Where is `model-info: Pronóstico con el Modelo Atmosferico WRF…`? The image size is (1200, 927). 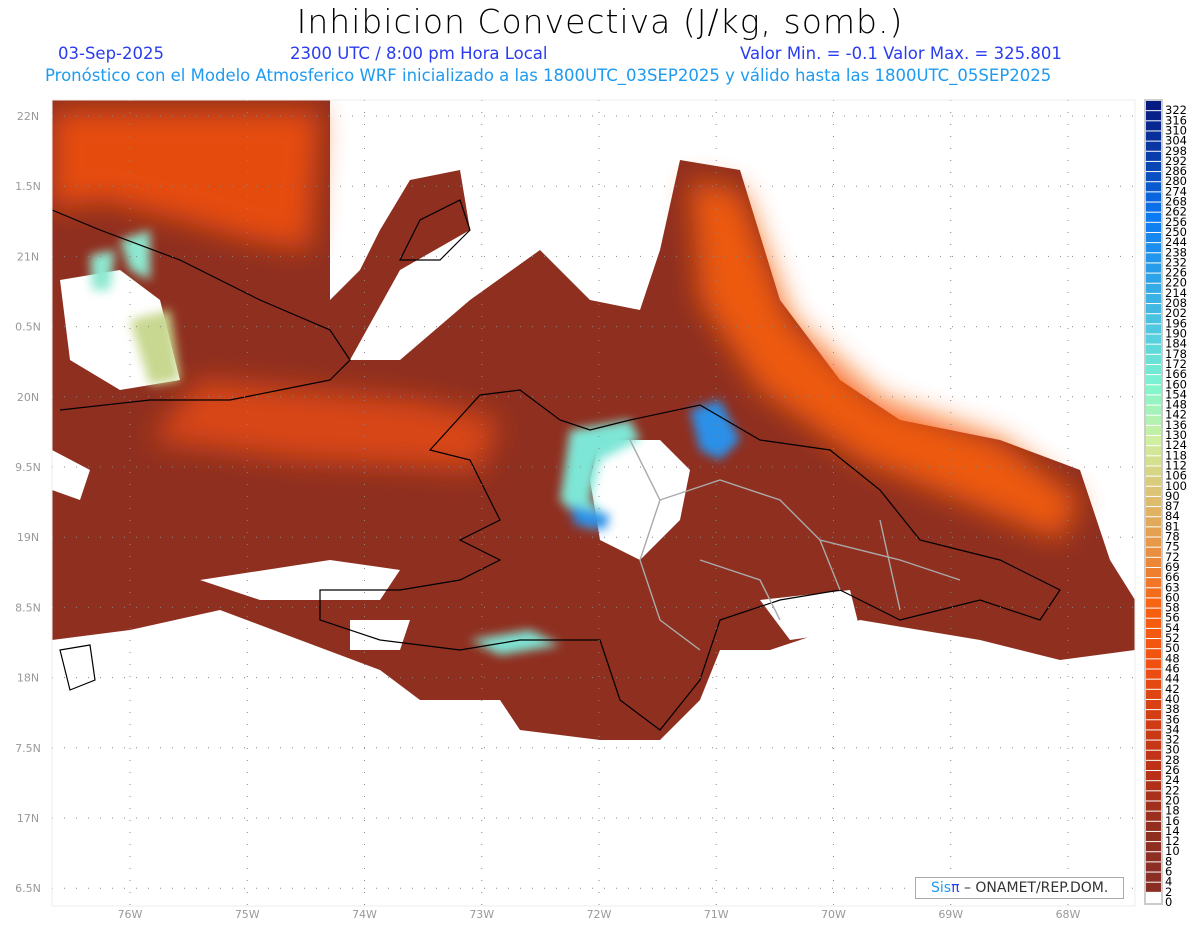
model-info: Pronóstico con el Modelo Atmosferico WRF… is located at coordinates (548, 75).